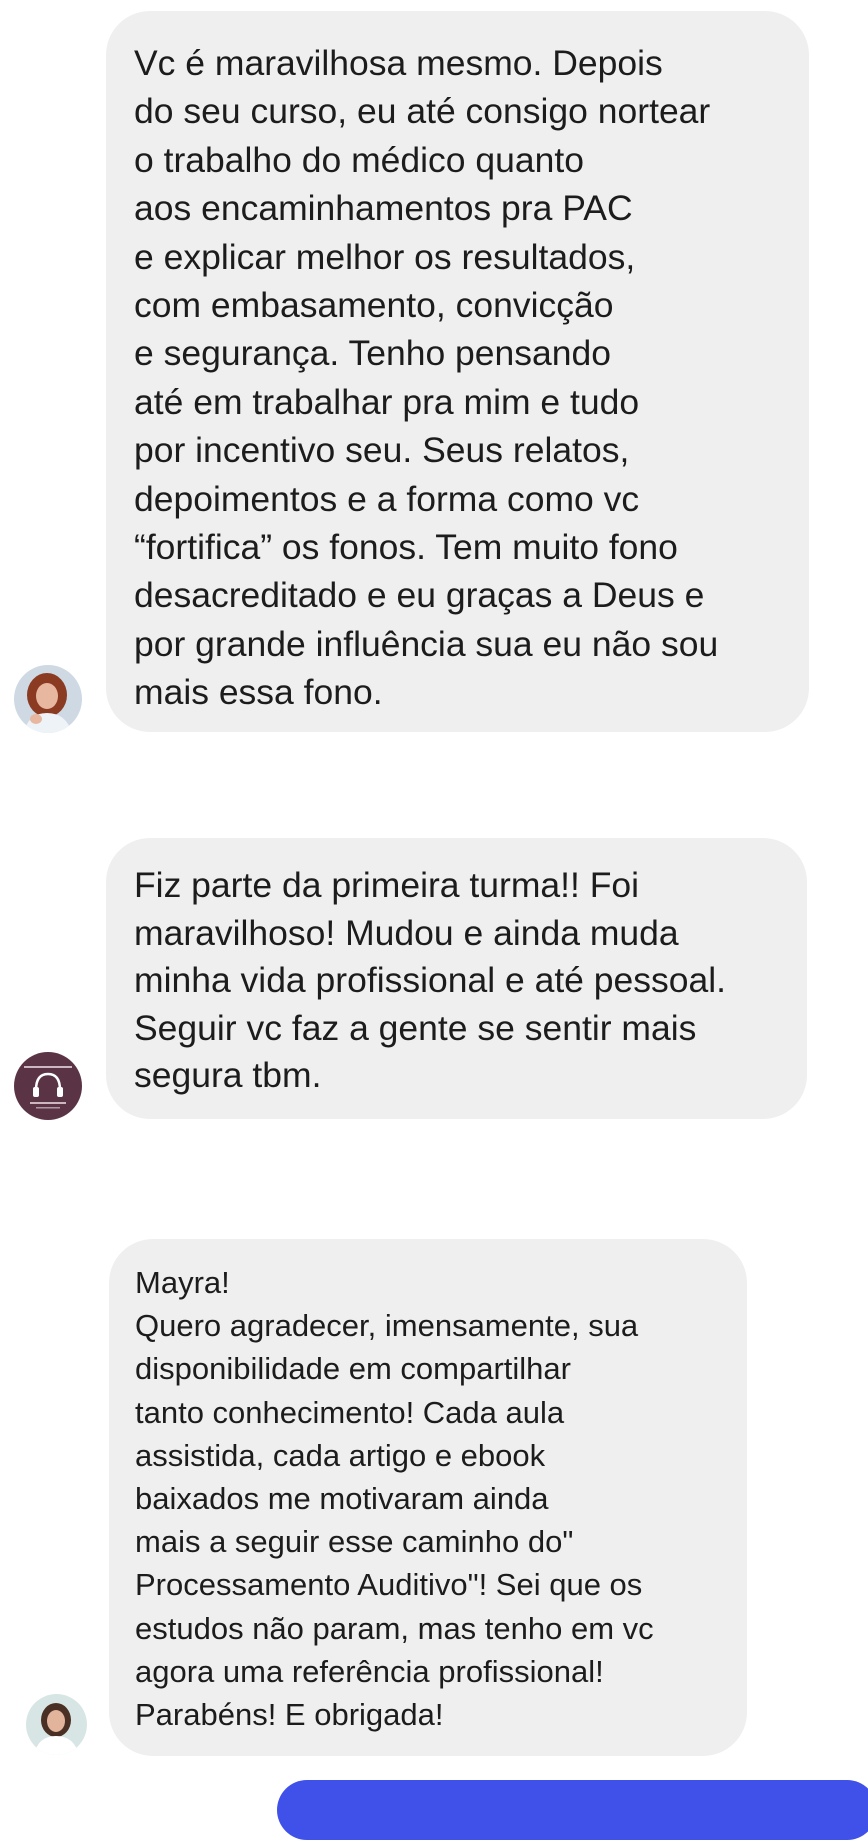 Image resolution: width=868 pixels, height=1840 pixels. Describe the element at coordinates (572, 1810) in the screenshot. I see `action-button` at that location.